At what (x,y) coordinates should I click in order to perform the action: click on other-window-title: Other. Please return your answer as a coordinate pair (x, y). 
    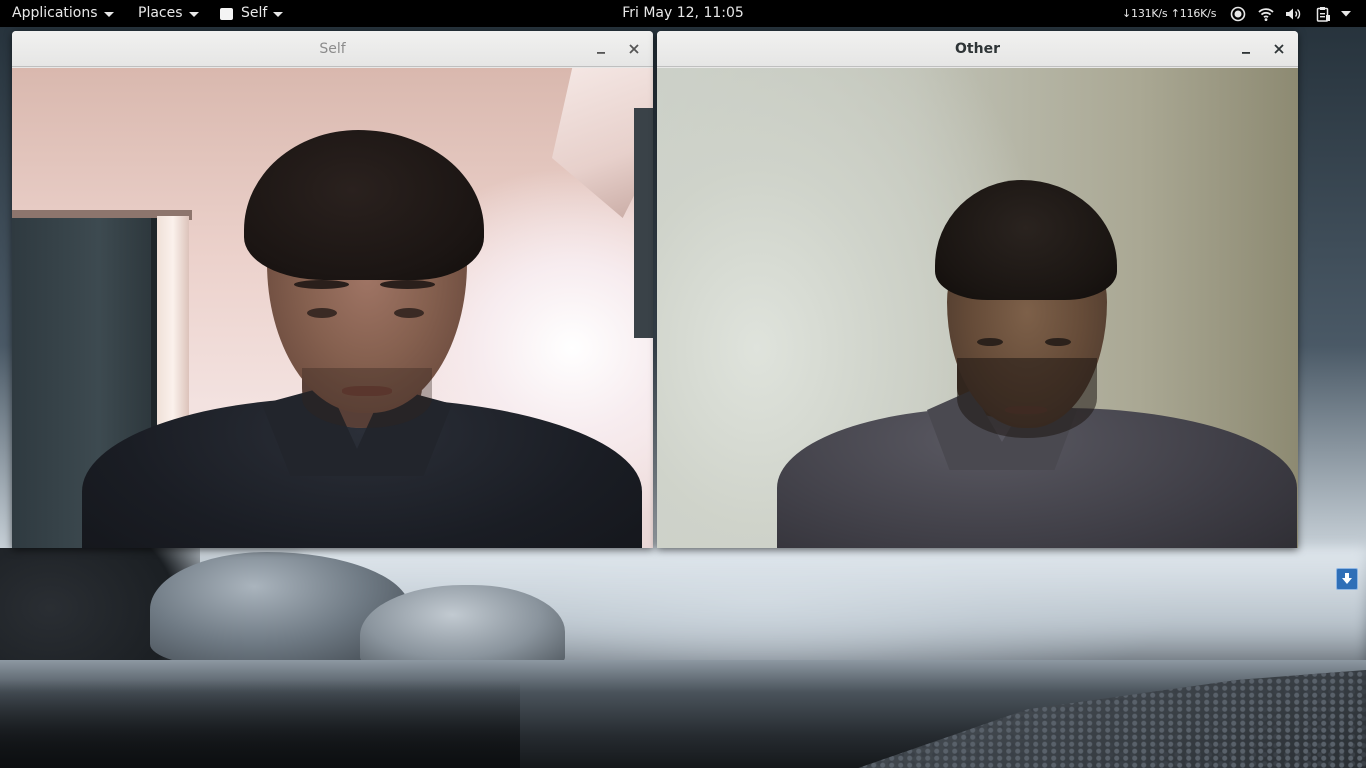
    Looking at the image, I should click on (977, 49).